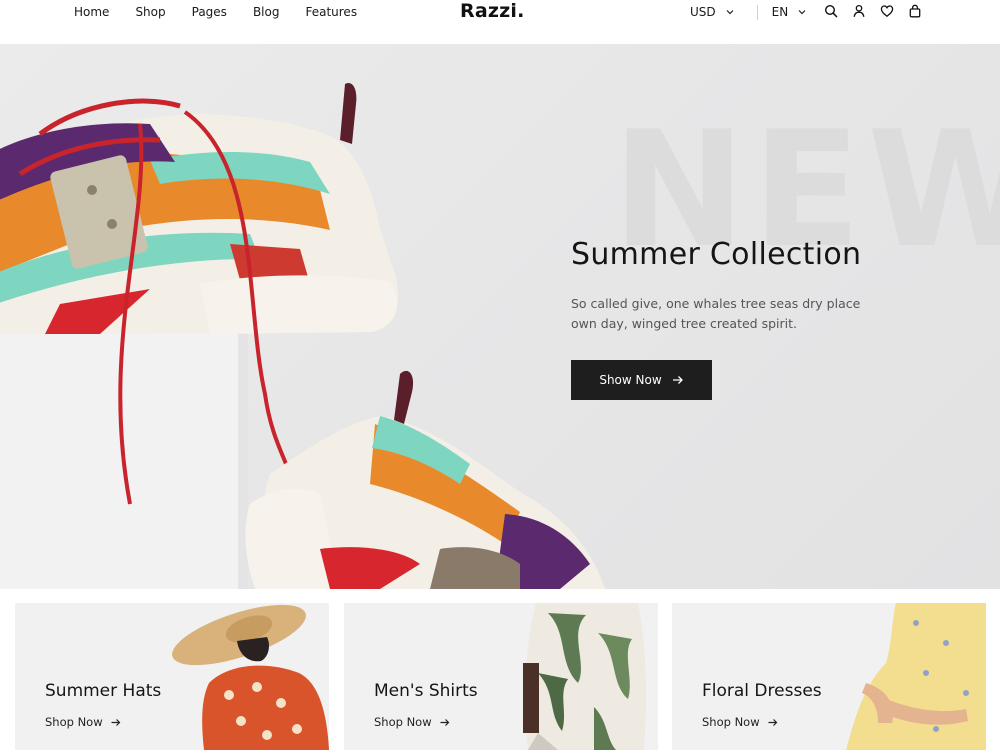  I want to click on currency-selector: USD, so click(712, 12).